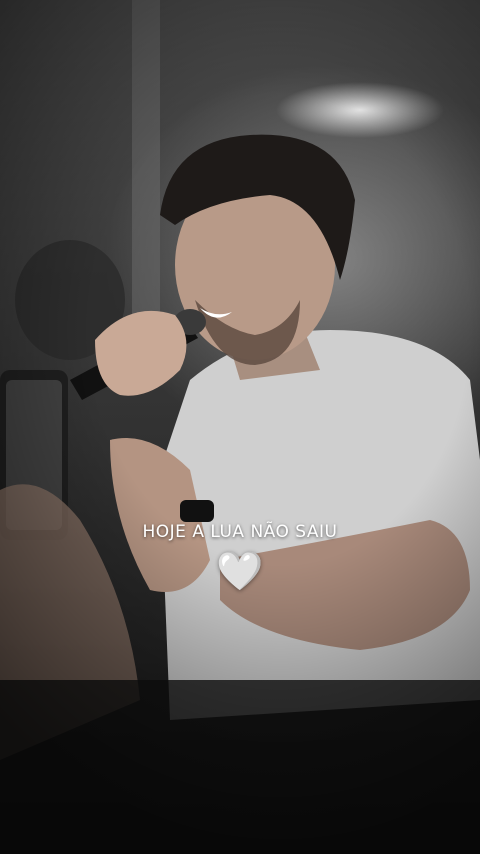  Describe the element at coordinates (197, 511) in the screenshot. I see `wristwatch` at that location.